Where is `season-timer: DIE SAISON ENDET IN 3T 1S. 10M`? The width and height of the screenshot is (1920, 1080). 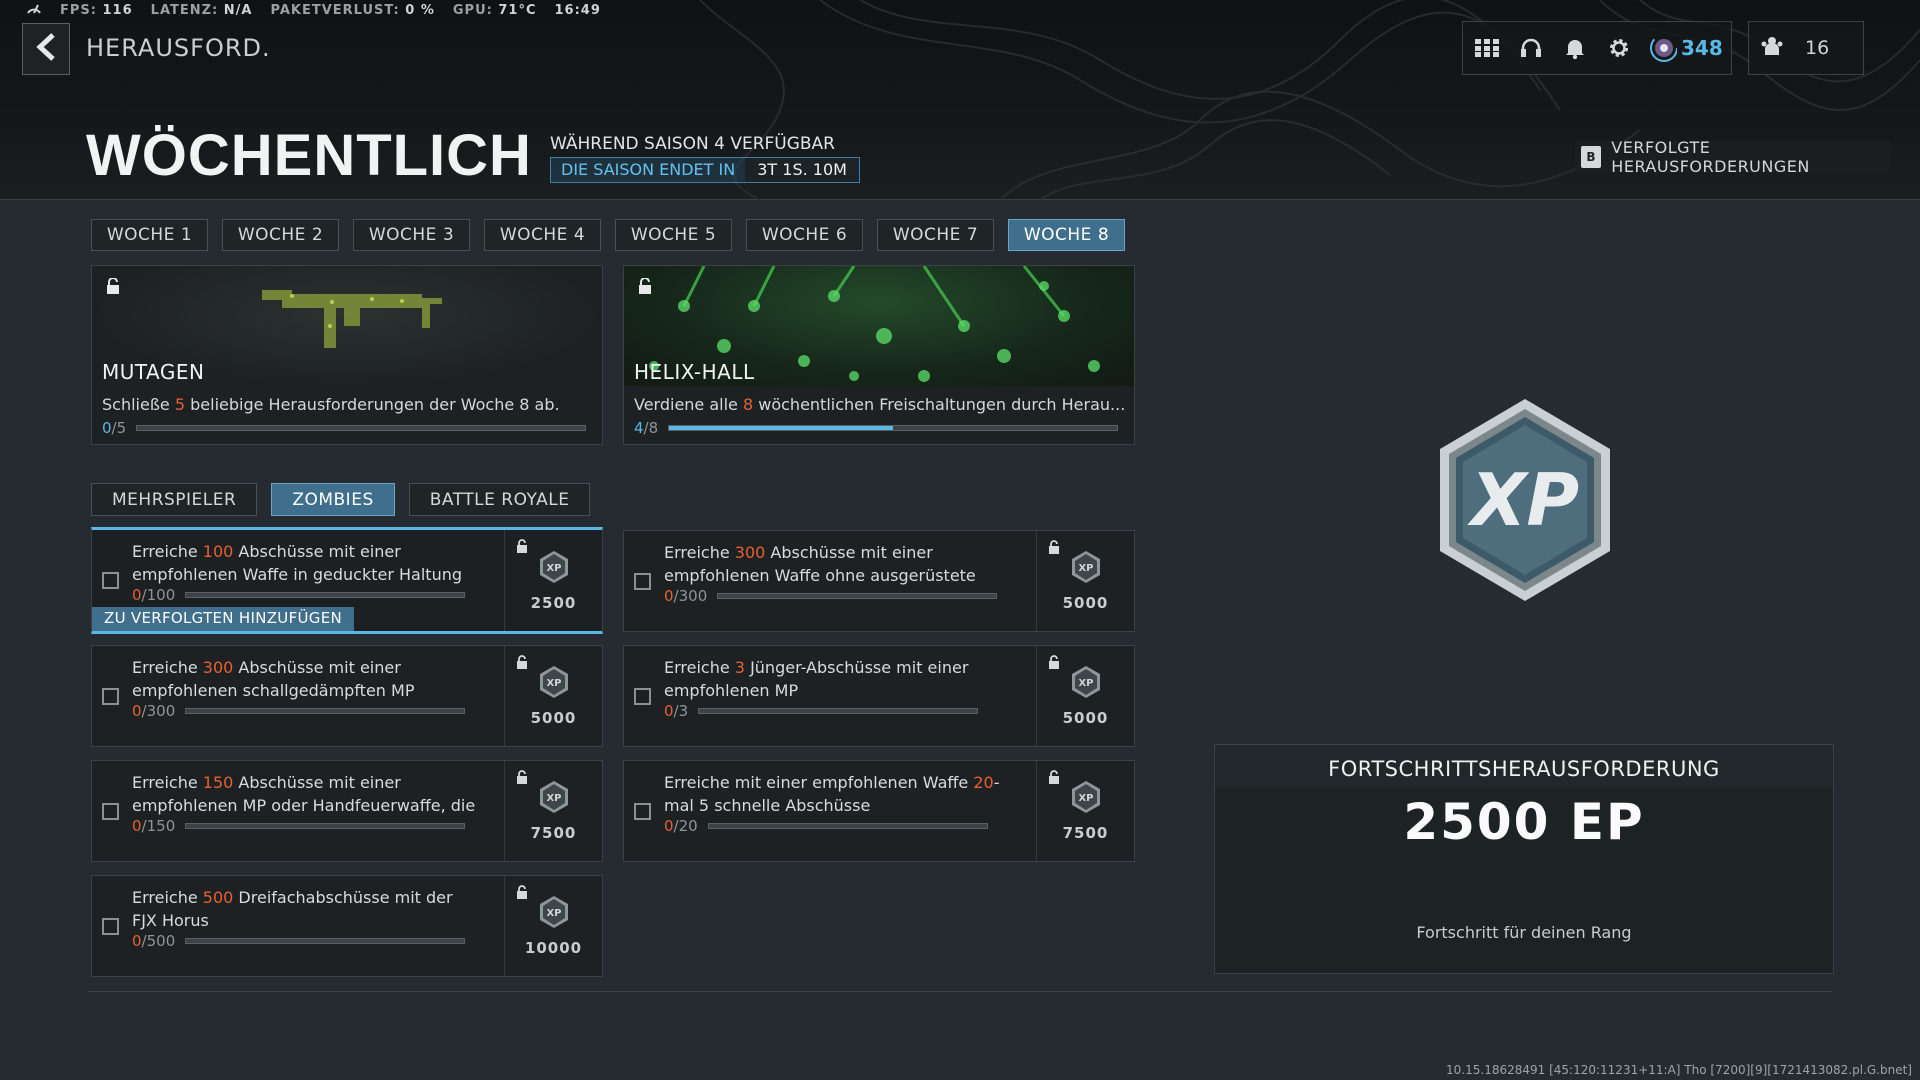 season-timer: DIE SAISON ENDET IN 3T 1S. 10M is located at coordinates (705, 170).